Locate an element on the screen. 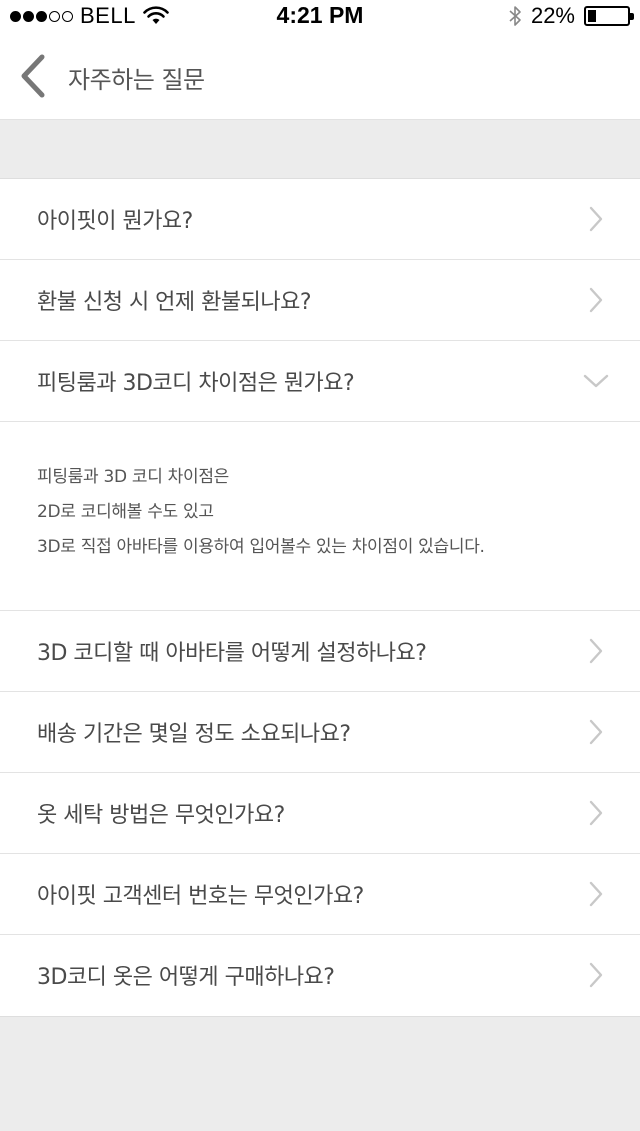 This screenshot has height=1131, width=640. faq-item-expanded: 피팅룸과 3D코디 차이점은 뭔가요? is located at coordinates (320, 381).